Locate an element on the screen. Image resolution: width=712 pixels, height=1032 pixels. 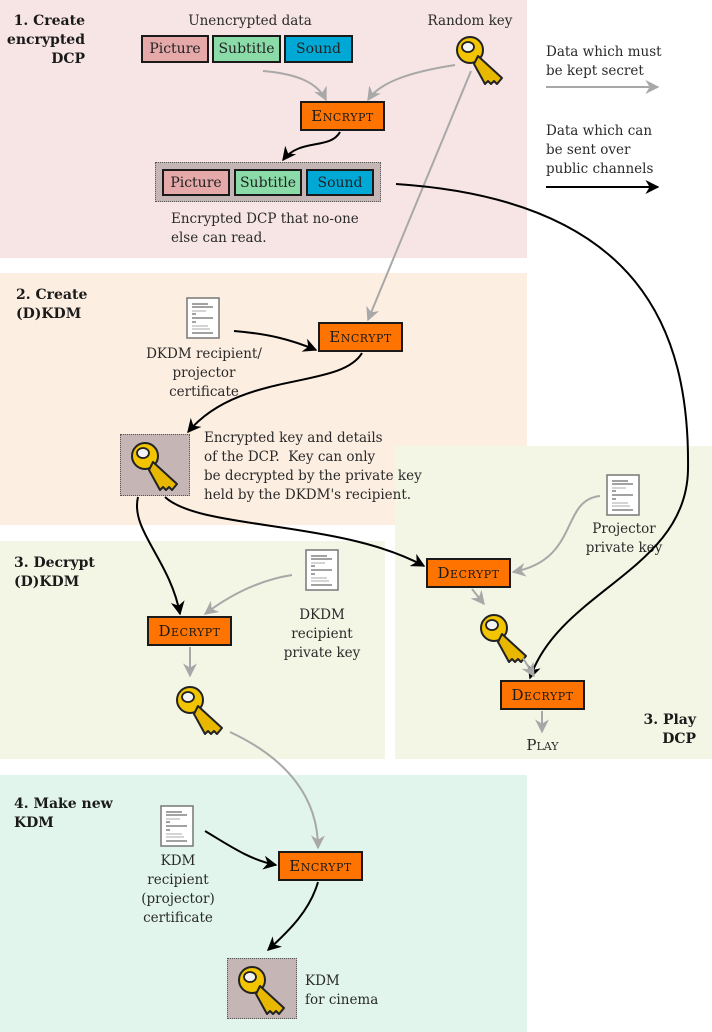
encrypted-subtitle-track: Subtitle is located at coordinates (268, 182).